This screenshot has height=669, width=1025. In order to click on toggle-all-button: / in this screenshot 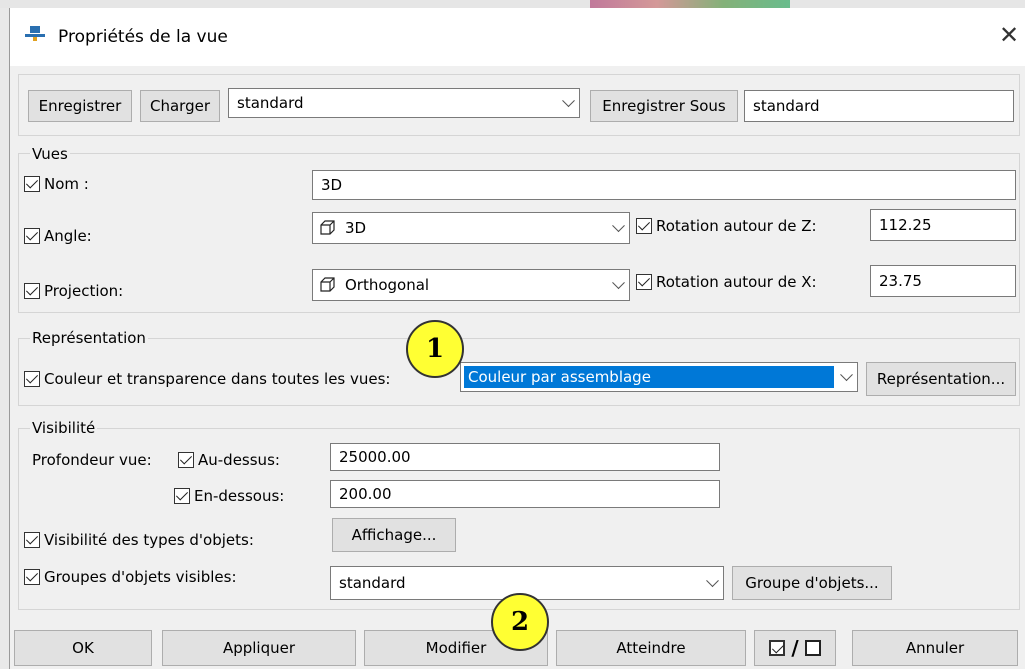, I will do `click(795, 648)`.